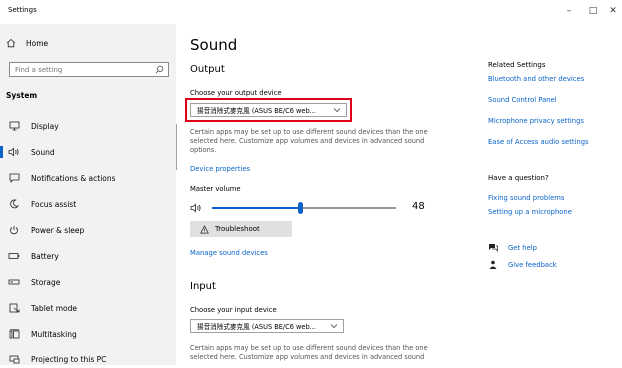 The height and width of the screenshot is (368, 622). I want to click on sidebar-item-multitasking: Multitasking, so click(88, 334).